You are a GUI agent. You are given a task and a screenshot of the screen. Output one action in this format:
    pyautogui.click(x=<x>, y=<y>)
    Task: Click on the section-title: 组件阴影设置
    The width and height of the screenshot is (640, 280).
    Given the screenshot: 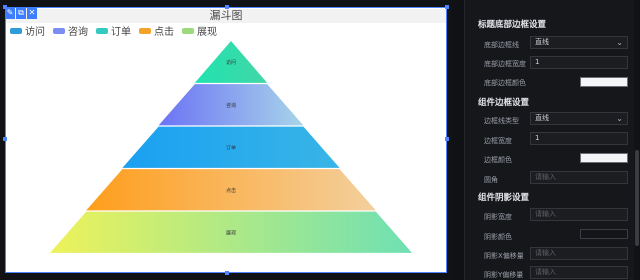 What is the action you would take?
    pyautogui.click(x=504, y=198)
    